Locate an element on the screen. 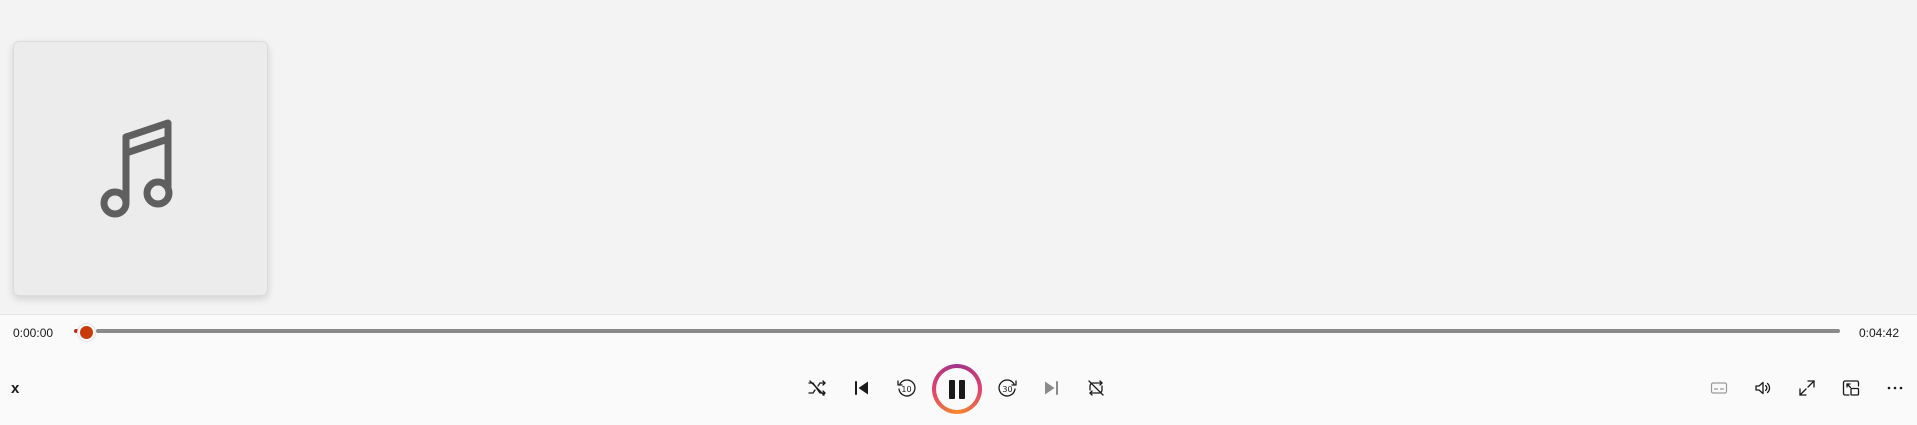 The width and height of the screenshot is (1917, 425). skip-forward-30-icon: 30 is located at coordinates (1007, 388).